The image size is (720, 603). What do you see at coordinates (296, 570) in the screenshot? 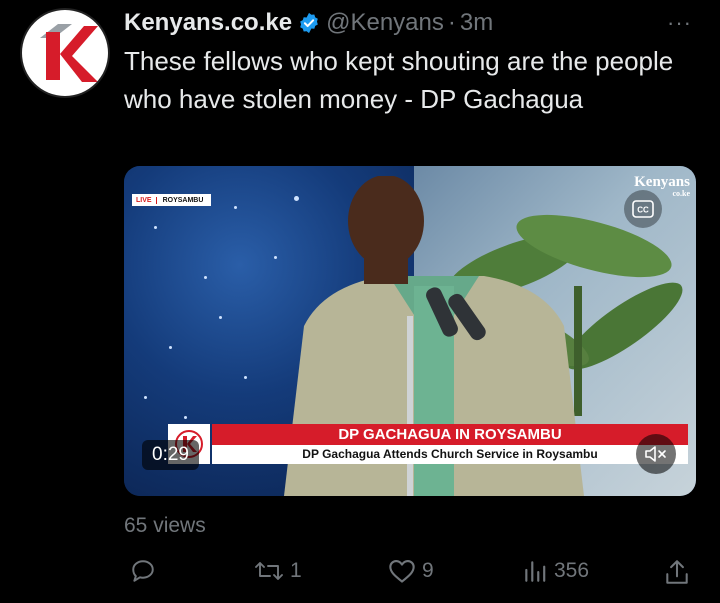
I see `retweet-count: 1` at bounding box center [296, 570].